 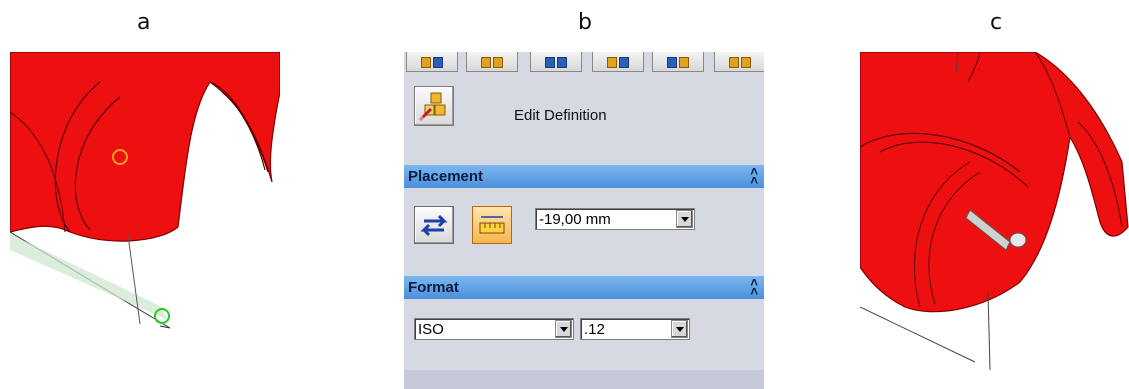 What do you see at coordinates (584, 176) in the screenshot?
I see `placement-section-header: Placement ˄ ˄` at bounding box center [584, 176].